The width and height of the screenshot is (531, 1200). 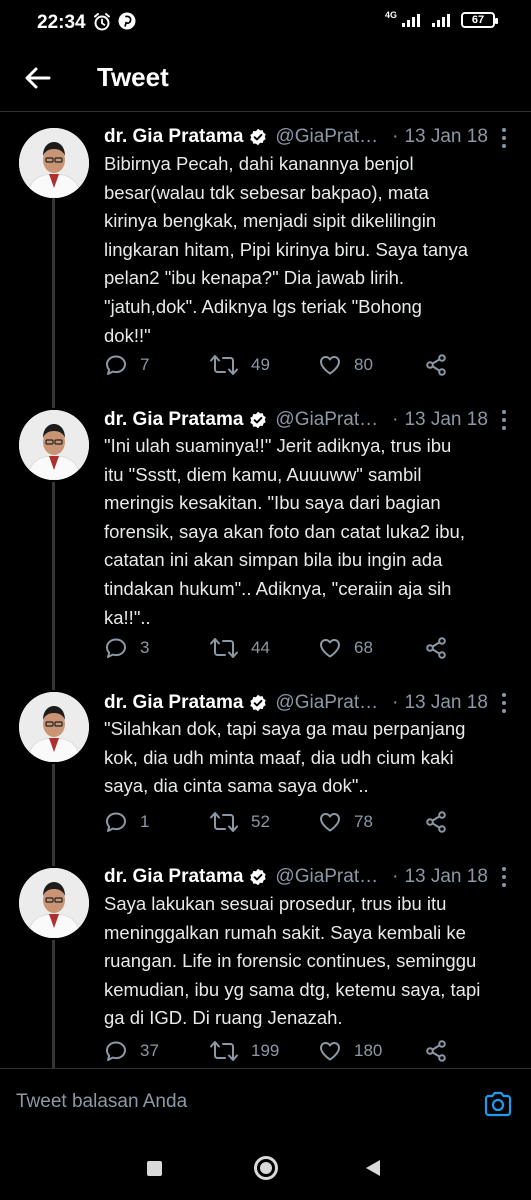 I want to click on retweet-button: 44, so click(x=239, y=648).